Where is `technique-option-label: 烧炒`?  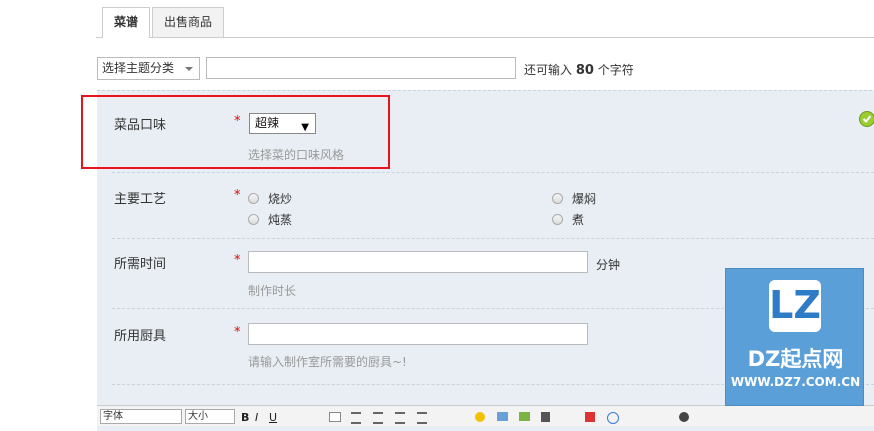 technique-option-label: 烧炒 is located at coordinates (280, 199).